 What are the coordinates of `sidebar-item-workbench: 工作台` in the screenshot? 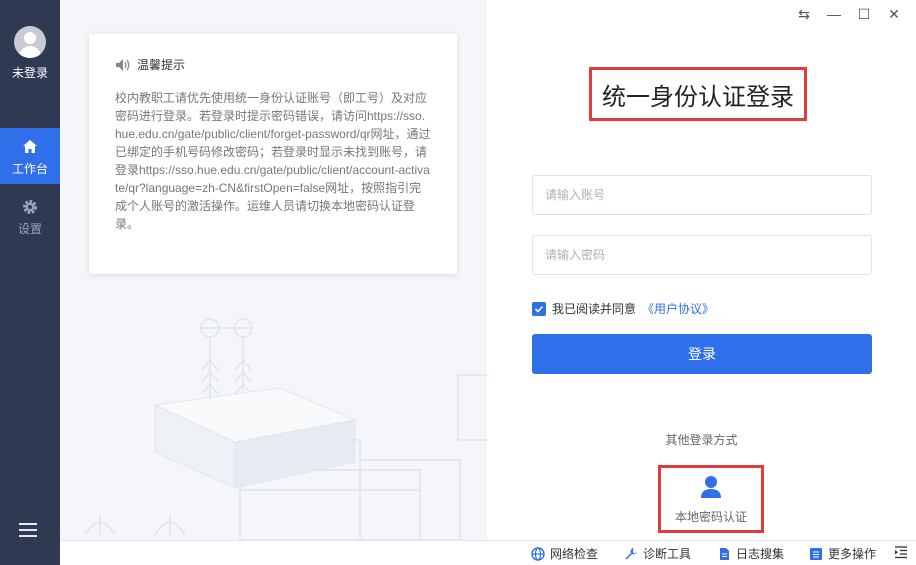 It's located at (30, 156).